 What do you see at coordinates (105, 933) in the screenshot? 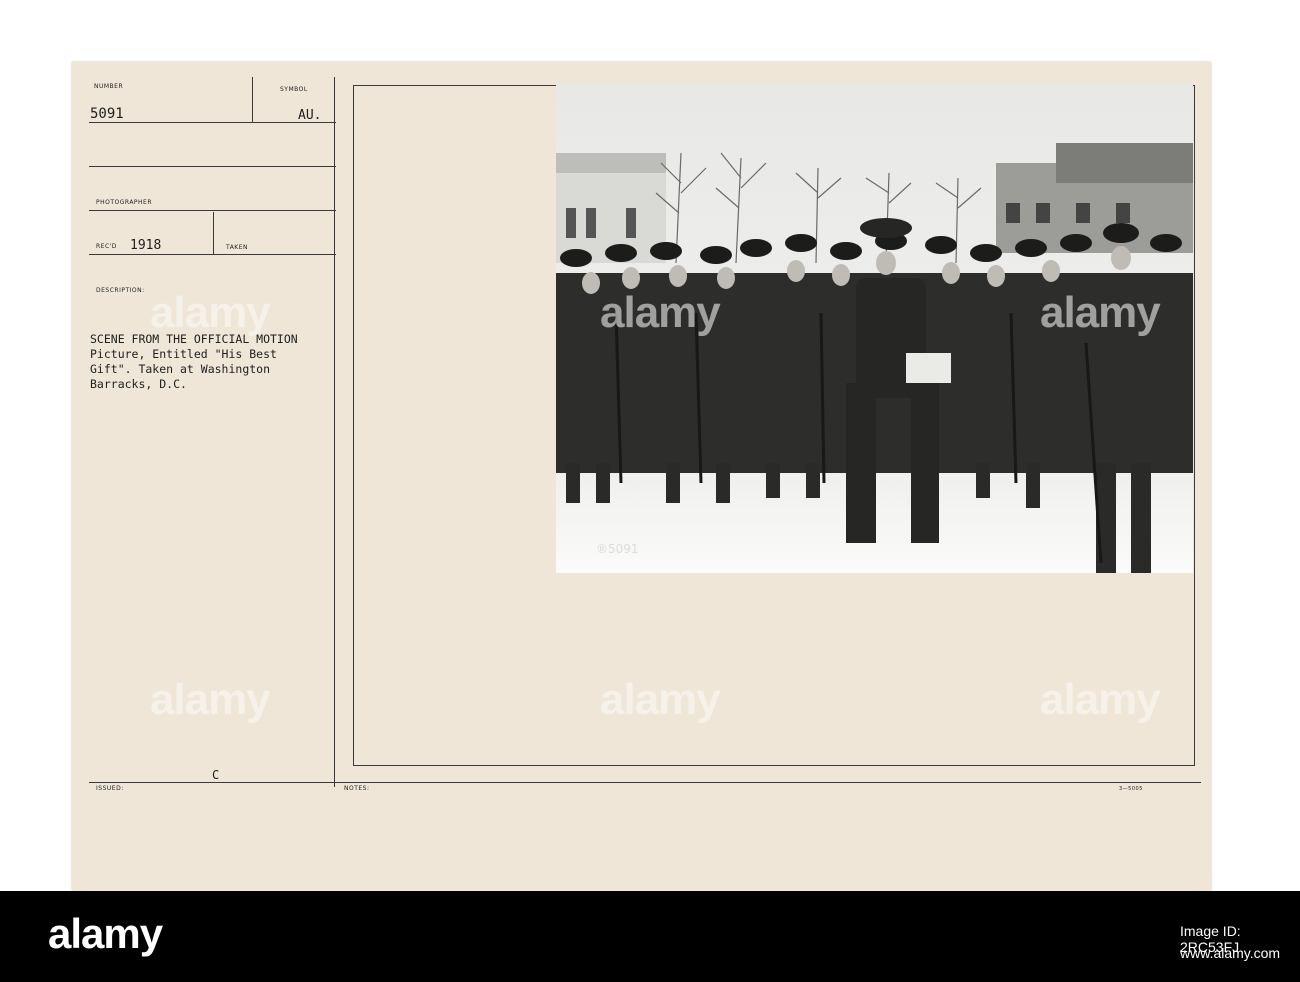
I see `stock-logo: alamy` at bounding box center [105, 933].